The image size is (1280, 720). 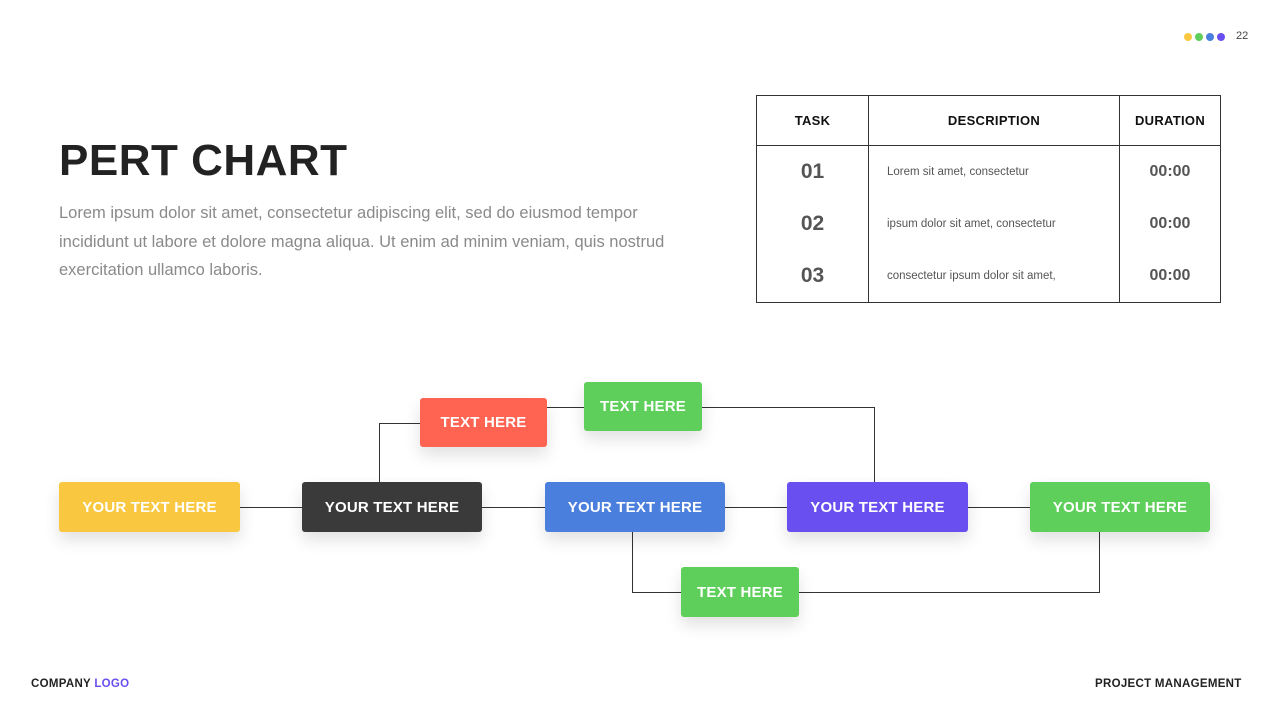 I want to click on edge-t2-n4, so click(x=788, y=444).